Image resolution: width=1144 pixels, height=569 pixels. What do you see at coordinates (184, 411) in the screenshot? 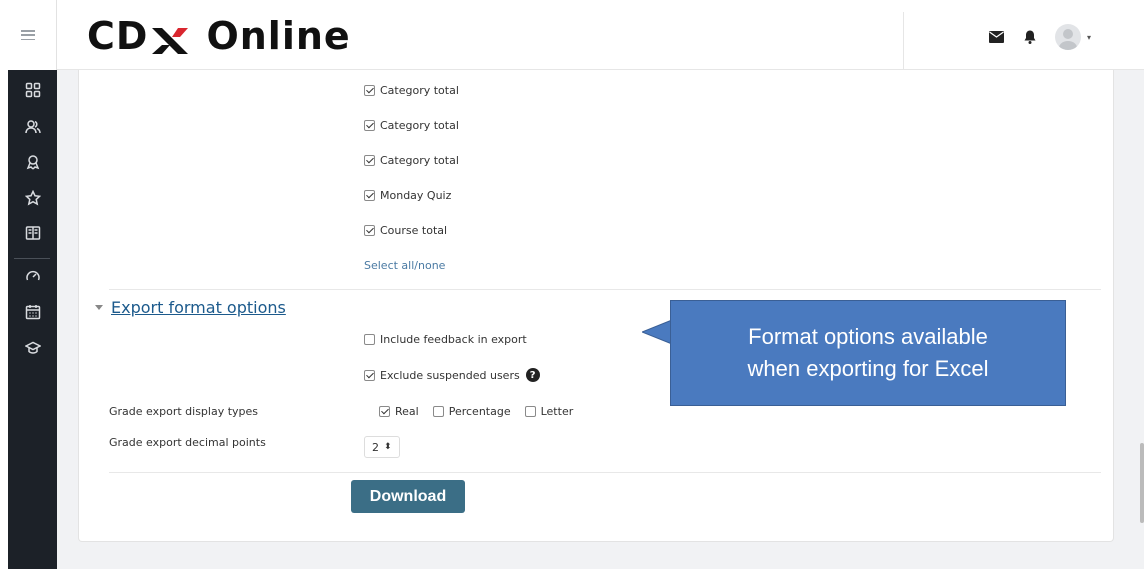
I see `display-types-label: Grade export display types` at bounding box center [184, 411].